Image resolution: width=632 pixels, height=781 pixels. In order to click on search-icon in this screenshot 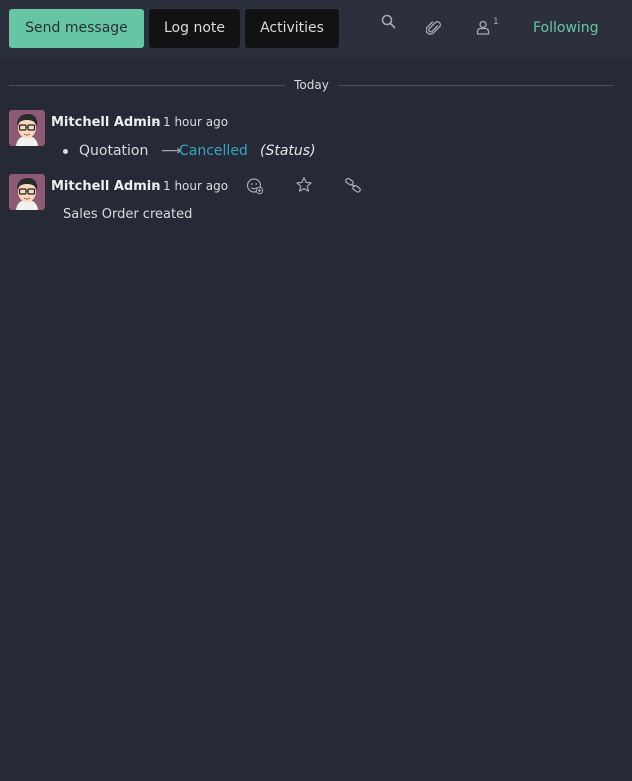, I will do `click(388, 21)`.